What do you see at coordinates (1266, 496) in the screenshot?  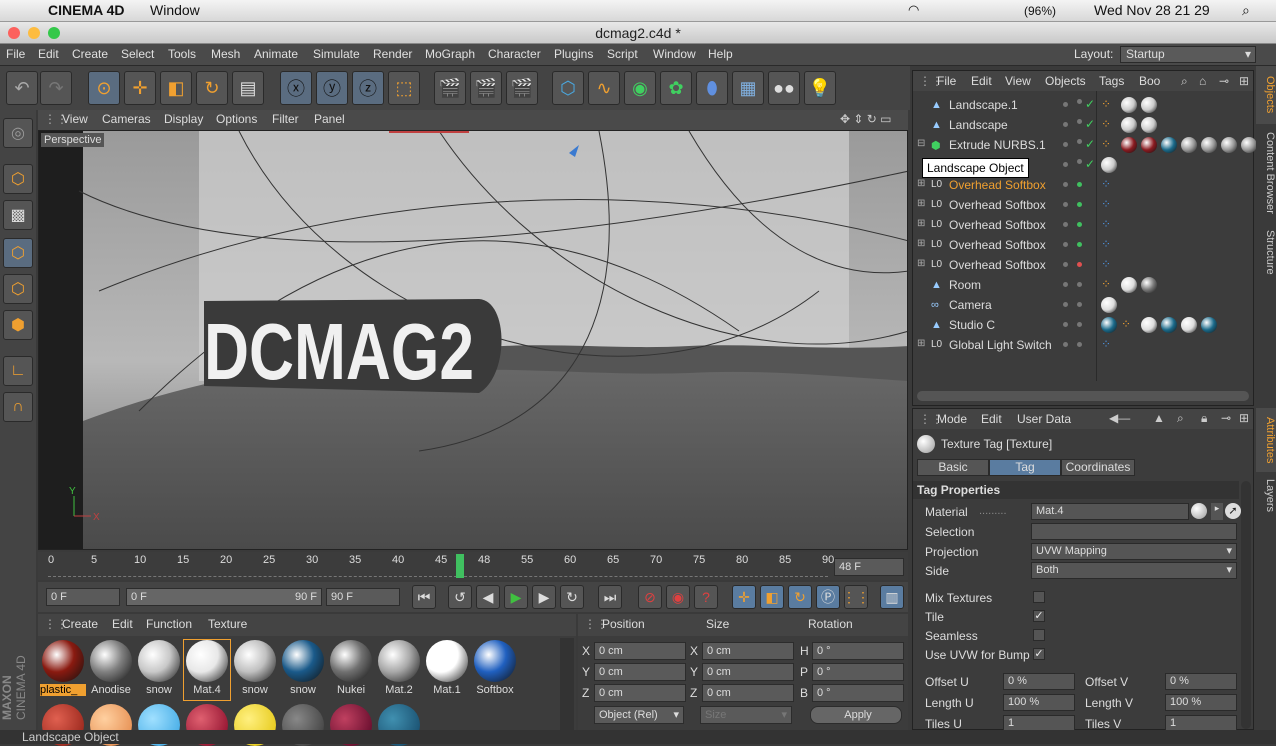 I see `side-tab-layers: Layers` at bounding box center [1266, 496].